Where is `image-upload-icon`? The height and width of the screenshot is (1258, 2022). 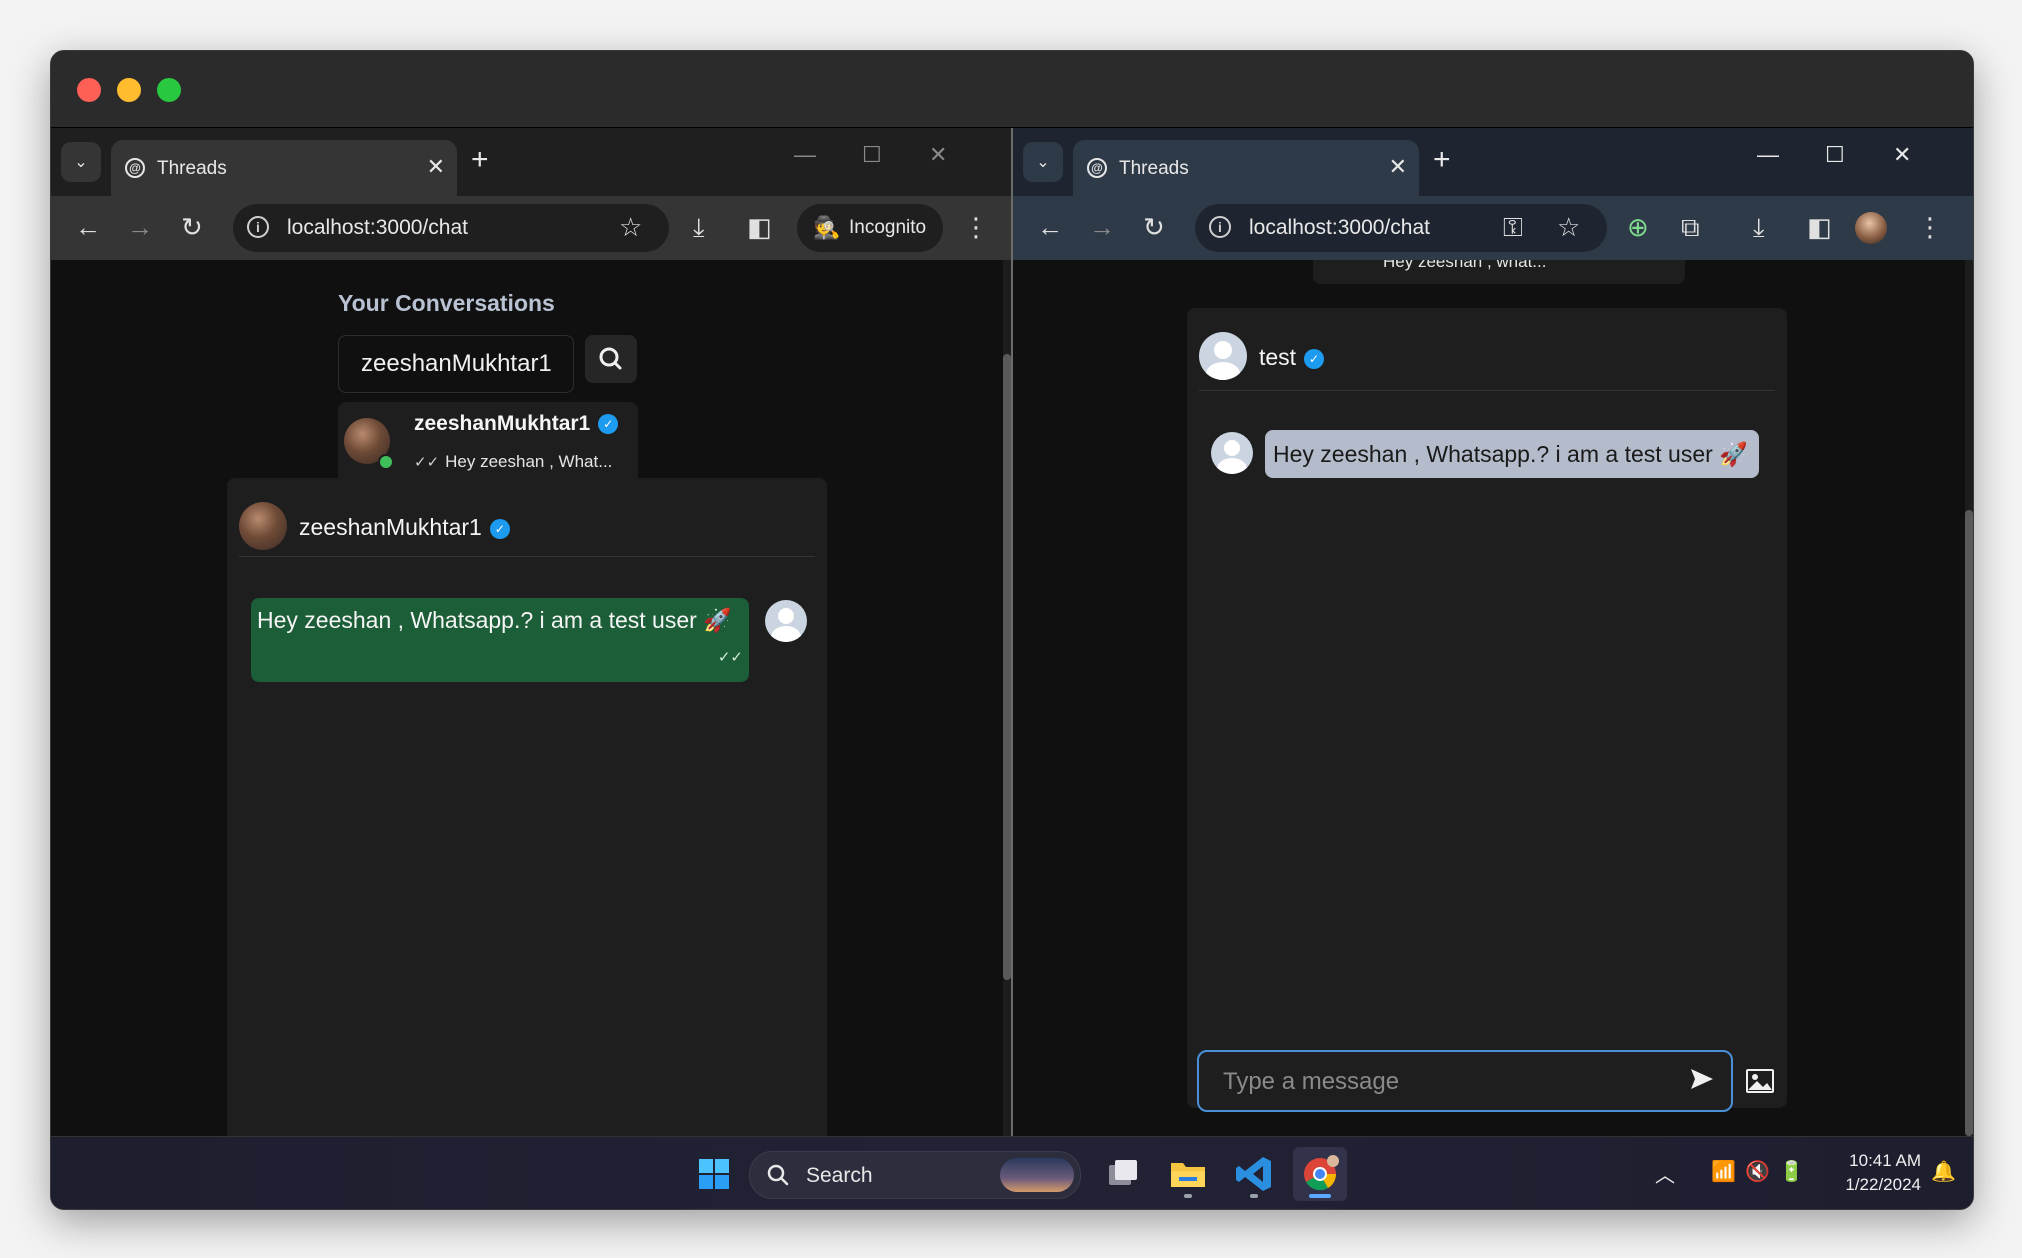
image-upload-icon is located at coordinates (1760, 1081).